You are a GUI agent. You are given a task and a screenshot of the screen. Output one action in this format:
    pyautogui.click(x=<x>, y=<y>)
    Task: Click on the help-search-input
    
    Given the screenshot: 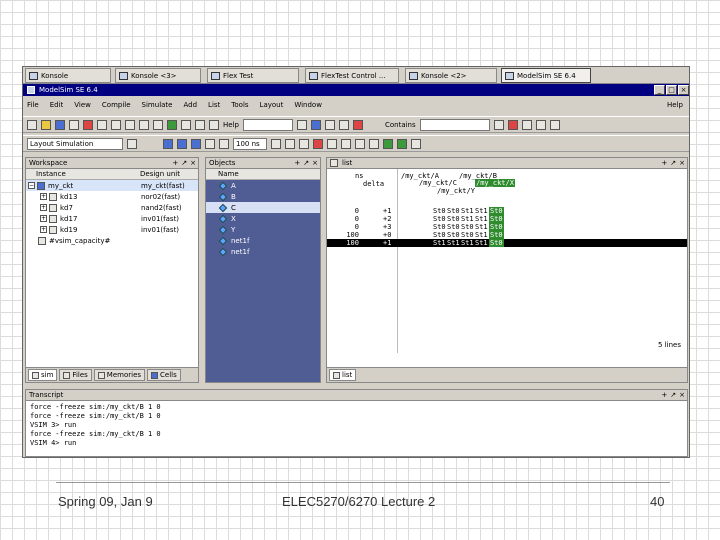 What is the action you would take?
    pyautogui.click(x=267, y=124)
    